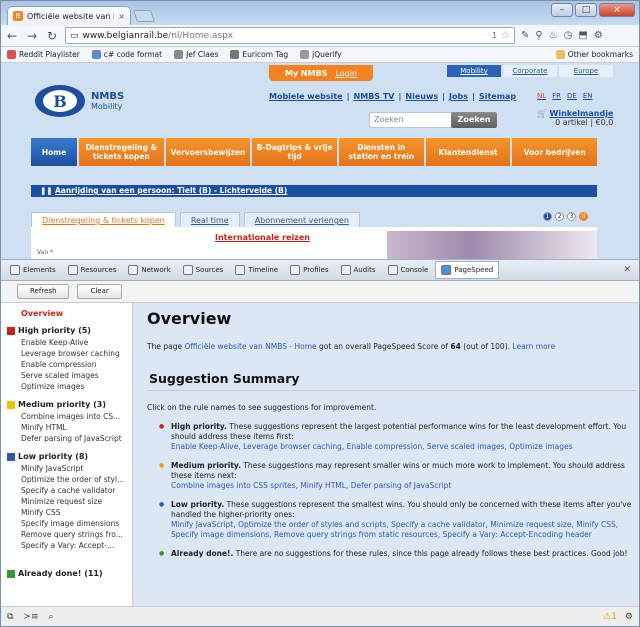 The width and height of the screenshot is (640, 627). What do you see at coordinates (12, 36) in the screenshot?
I see `back-arrow-icon: ←` at bounding box center [12, 36].